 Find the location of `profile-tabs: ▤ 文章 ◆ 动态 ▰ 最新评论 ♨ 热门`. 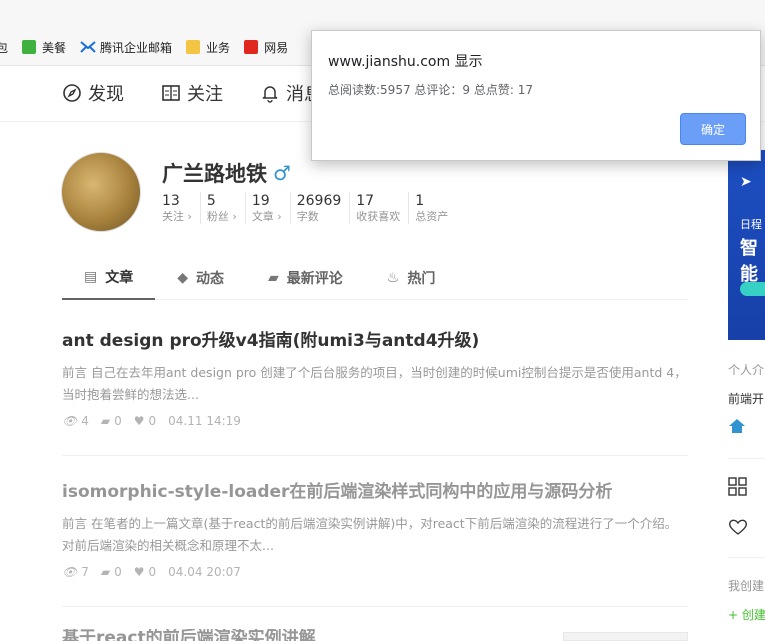

profile-tabs: ▤ 文章 ◆ 动态 ▰ 最新评论 ♨ 热门 is located at coordinates (375, 277).